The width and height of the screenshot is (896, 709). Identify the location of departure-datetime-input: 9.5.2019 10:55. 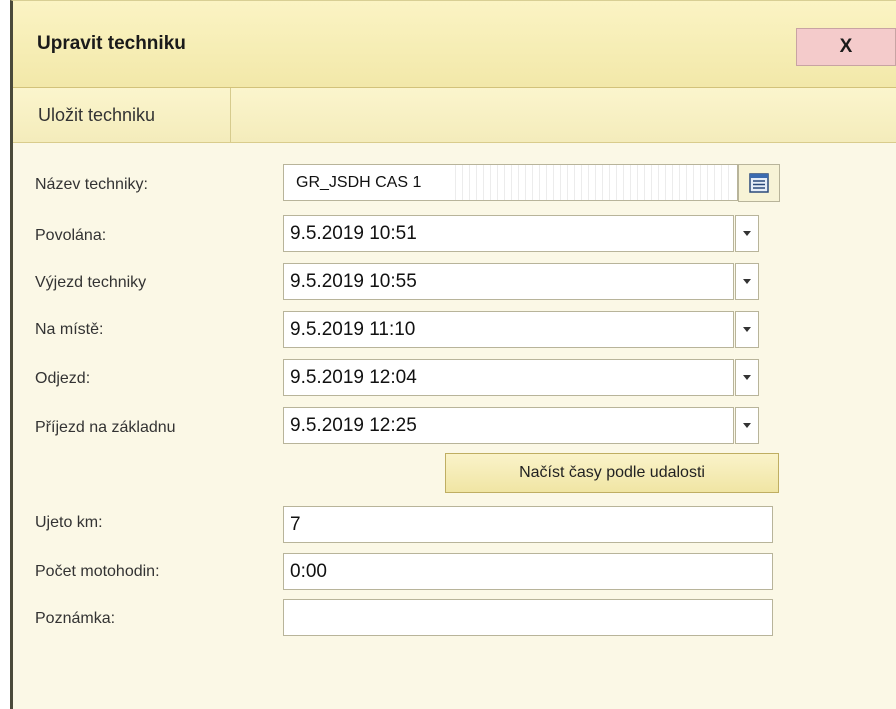
(508, 281).